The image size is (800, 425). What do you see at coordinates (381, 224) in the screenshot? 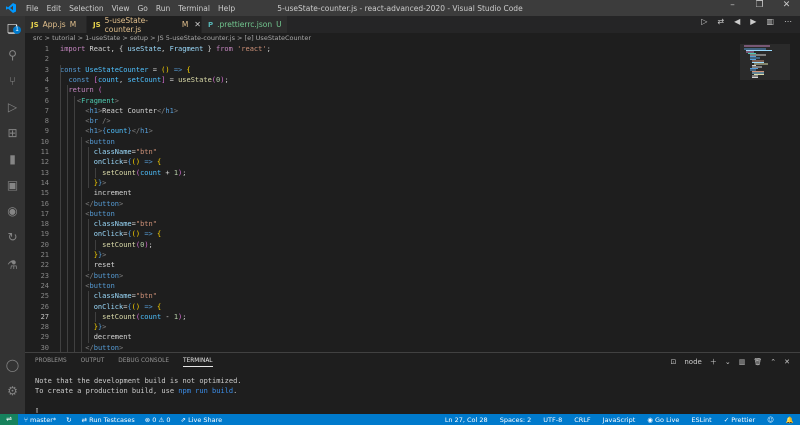
I see `code-line: 18 className="btn"` at bounding box center [381, 224].